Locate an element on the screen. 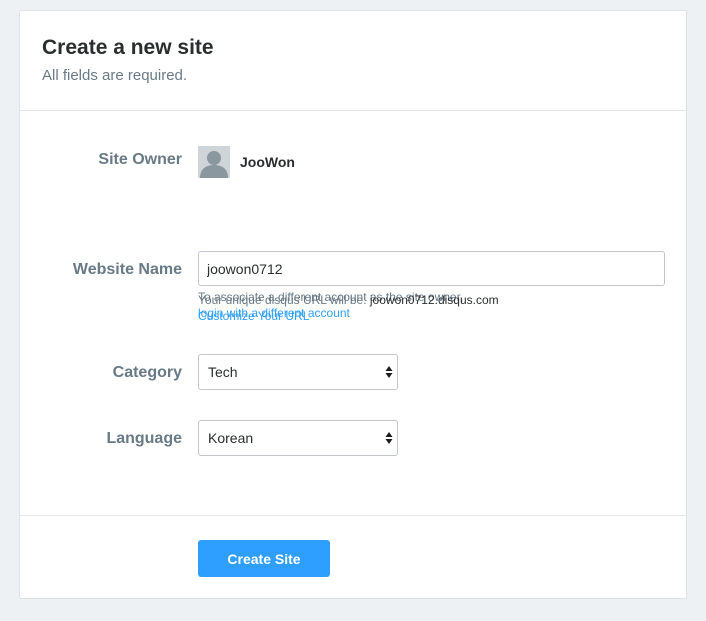 This screenshot has width=706, height=621. create-site-button: Create Site is located at coordinates (264, 558).